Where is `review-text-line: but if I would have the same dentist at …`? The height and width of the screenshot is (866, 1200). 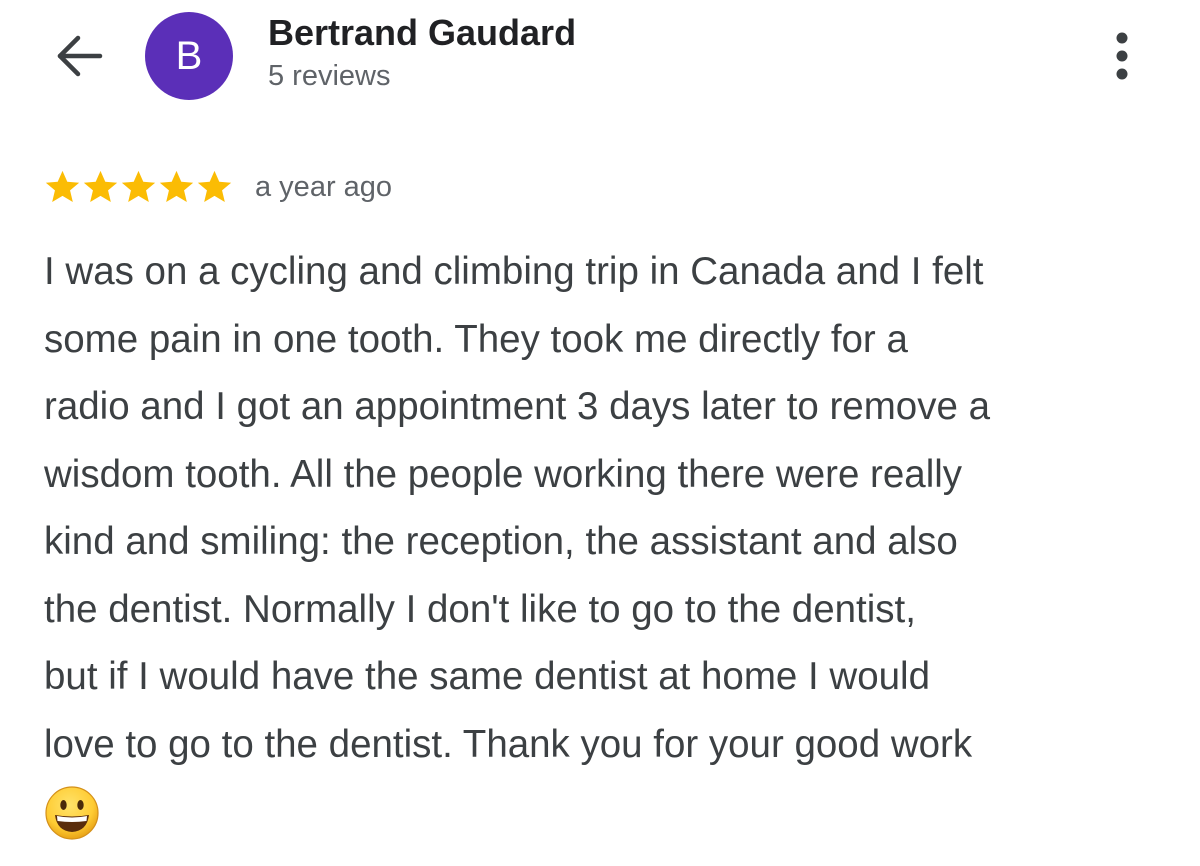 review-text-line: but if I would have the same dentist at … is located at coordinates (487, 676).